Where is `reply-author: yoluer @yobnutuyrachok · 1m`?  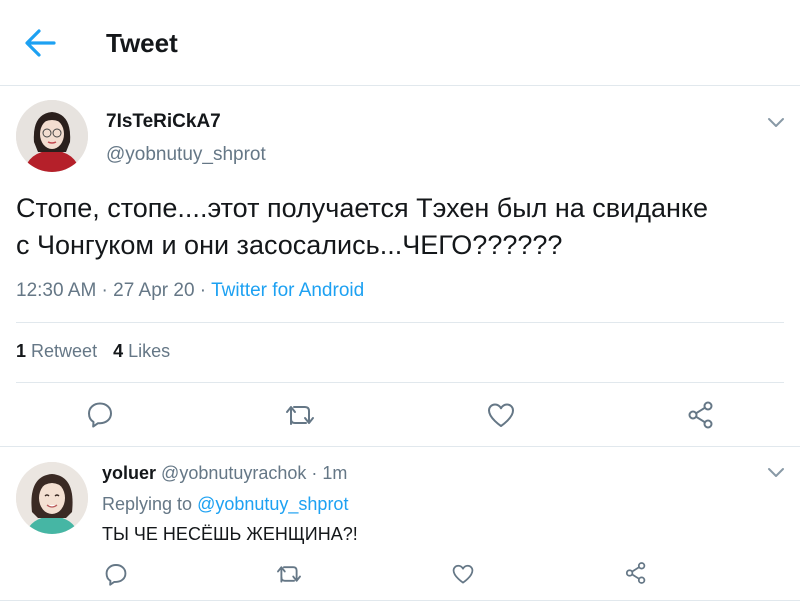
reply-author: yoluer @yobnutuyrachok · 1m is located at coordinates (225, 473).